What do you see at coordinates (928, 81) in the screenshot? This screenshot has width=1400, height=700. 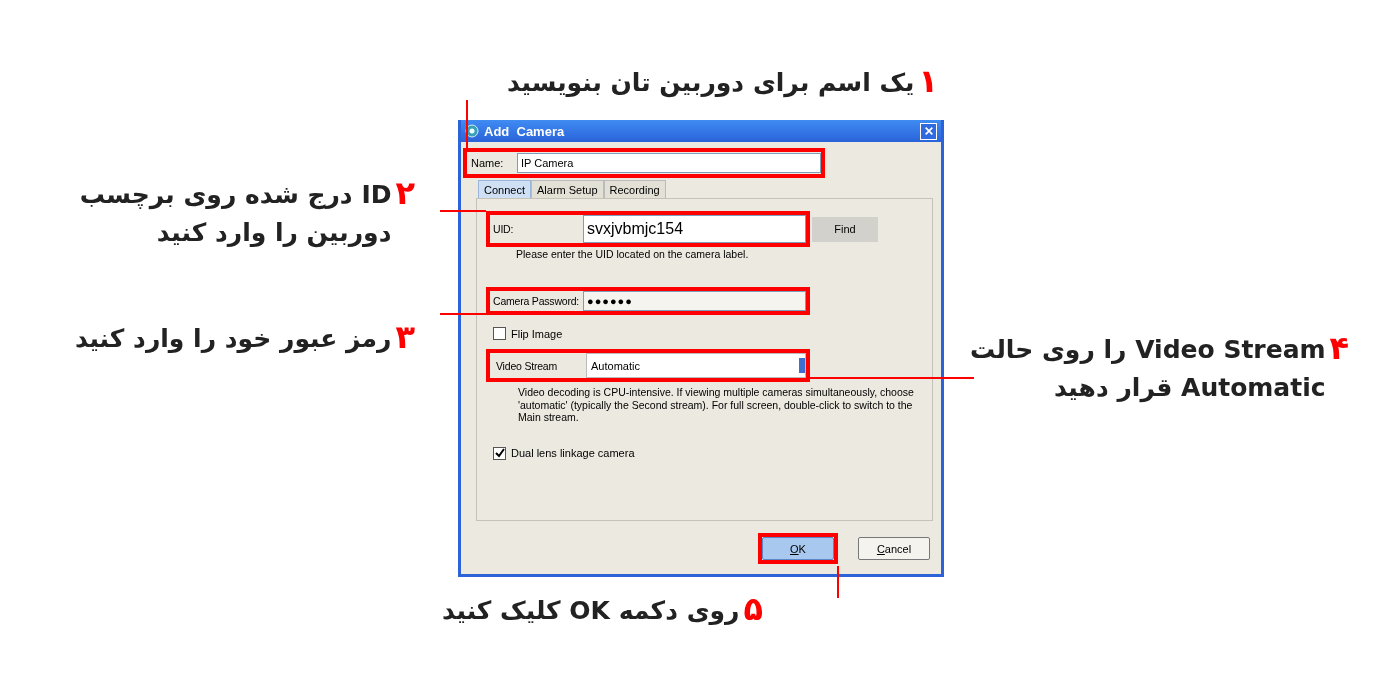 I see `step-number: ۱` at bounding box center [928, 81].